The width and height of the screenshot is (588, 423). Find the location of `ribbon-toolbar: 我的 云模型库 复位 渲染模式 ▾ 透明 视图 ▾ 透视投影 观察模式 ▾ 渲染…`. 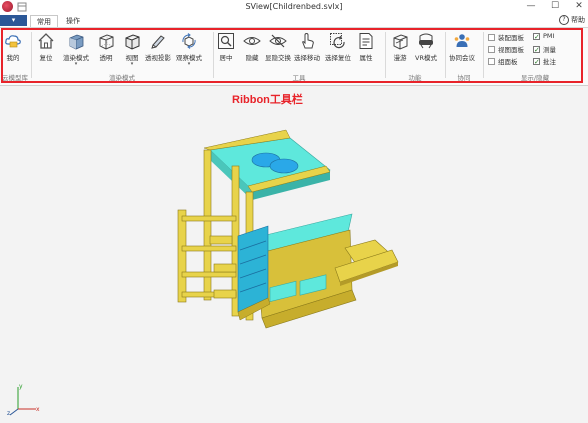

ribbon-toolbar: 我的 云模型库 复位 渲染模式 ▾ 透明 视图 ▾ 透视投影 观察模式 ▾ 渲染… is located at coordinates (294, 56).